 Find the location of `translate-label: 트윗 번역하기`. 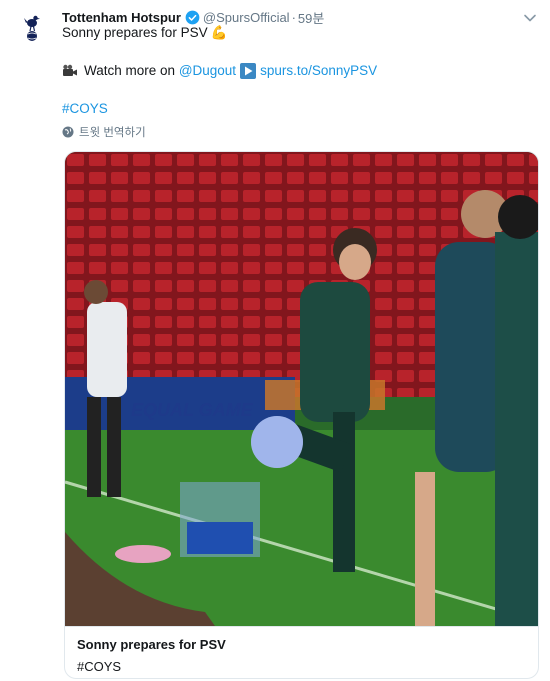

translate-label: 트윗 번역하기 is located at coordinates (112, 133).